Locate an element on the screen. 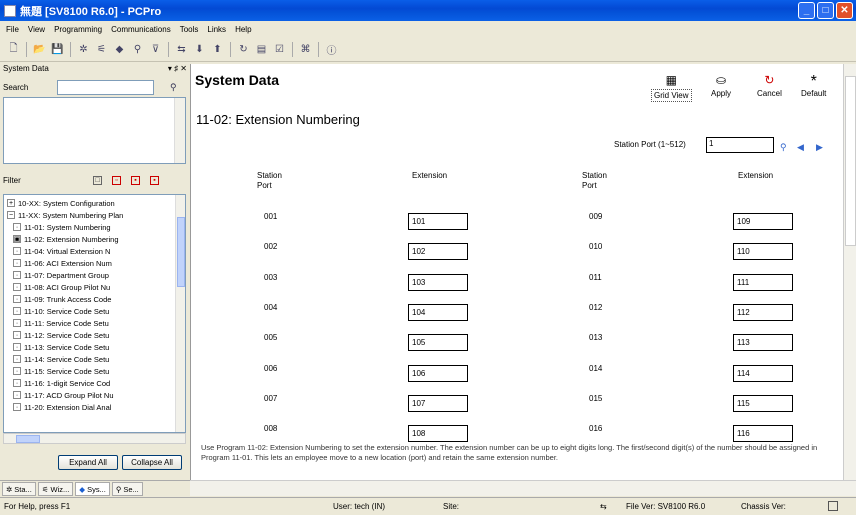  extension-input: 108 is located at coordinates (438, 434).